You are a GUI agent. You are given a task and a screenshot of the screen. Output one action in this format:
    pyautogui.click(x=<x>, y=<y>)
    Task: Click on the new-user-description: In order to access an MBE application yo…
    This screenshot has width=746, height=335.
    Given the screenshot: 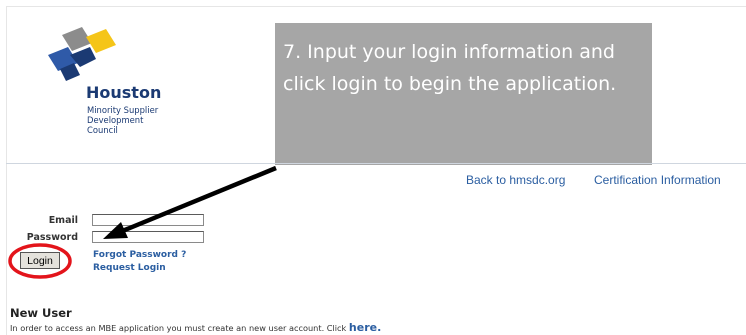 What is the action you would take?
    pyautogui.click(x=179, y=328)
    